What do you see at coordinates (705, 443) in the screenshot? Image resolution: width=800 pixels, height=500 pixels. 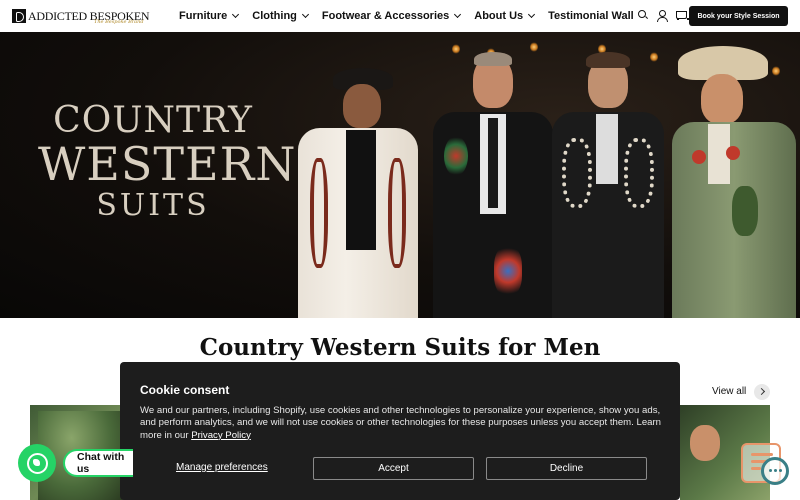 I see `product-image` at bounding box center [705, 443].